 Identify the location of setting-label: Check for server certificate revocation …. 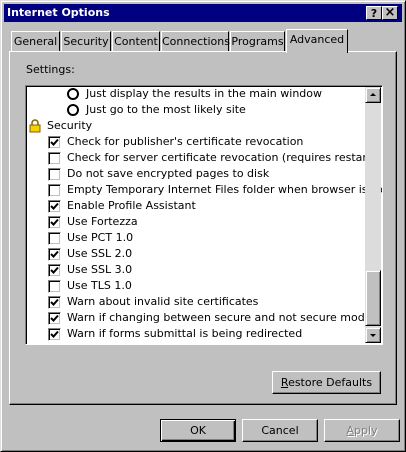
(221, 157).